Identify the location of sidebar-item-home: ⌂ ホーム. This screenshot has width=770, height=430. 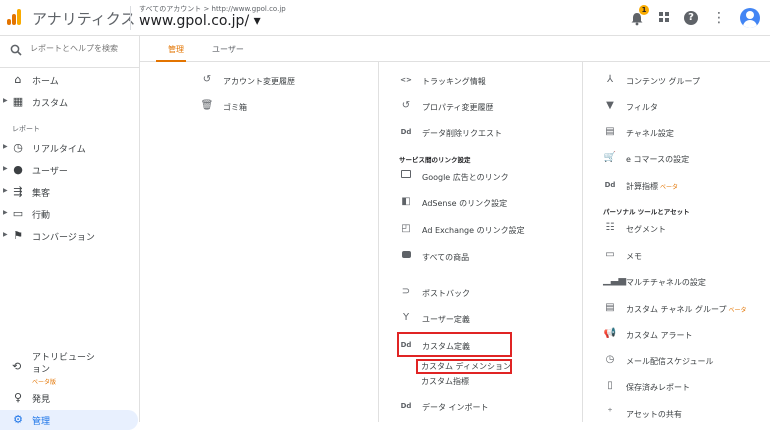
(70, 80).